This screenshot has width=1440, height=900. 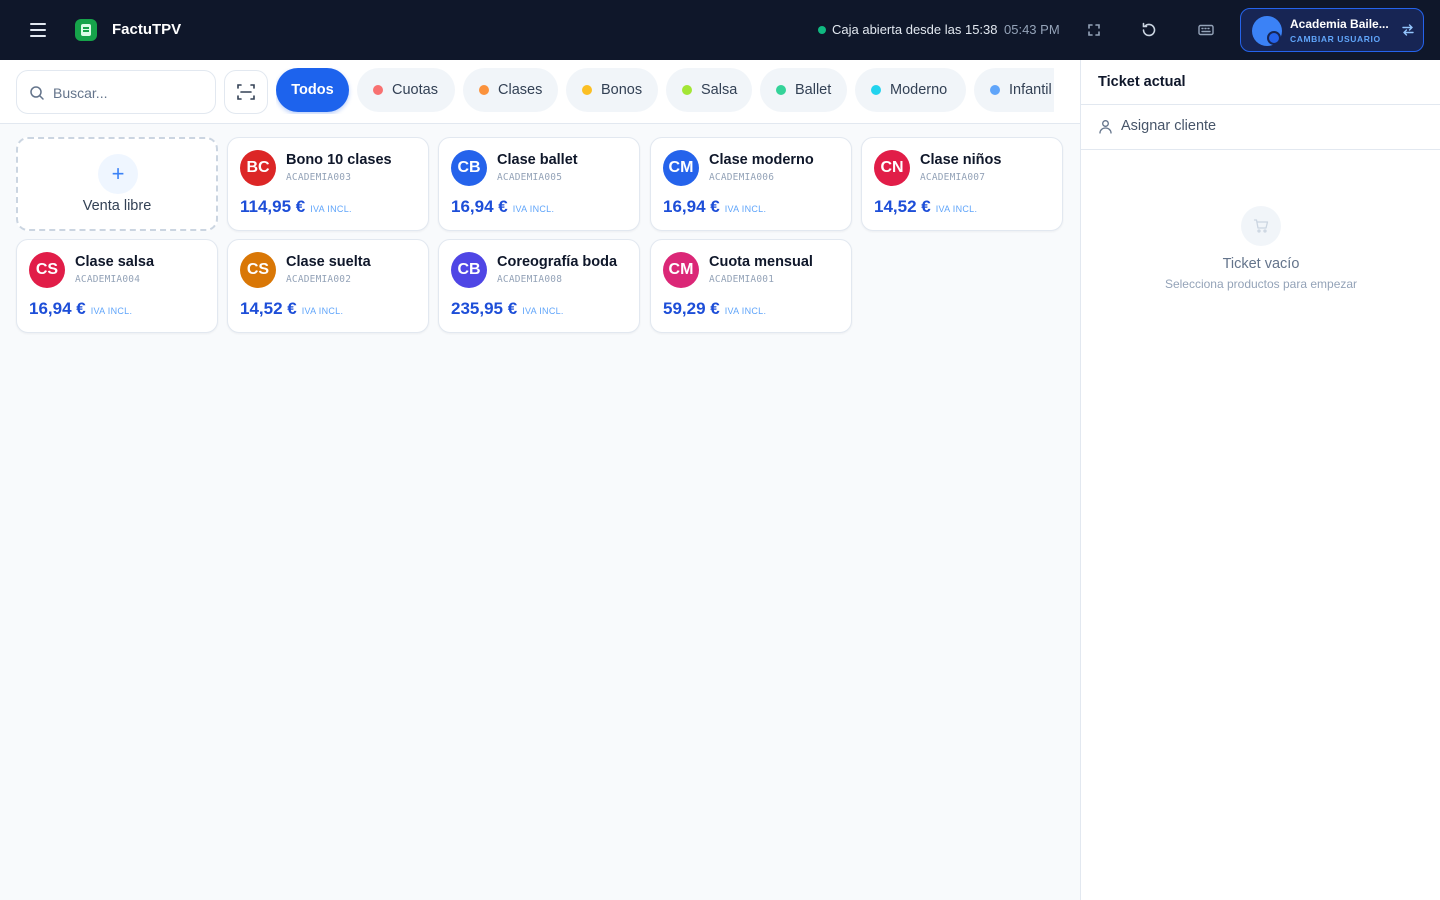 I want to click on product-code: ACADEMIA003, so click(x=319, y=177).